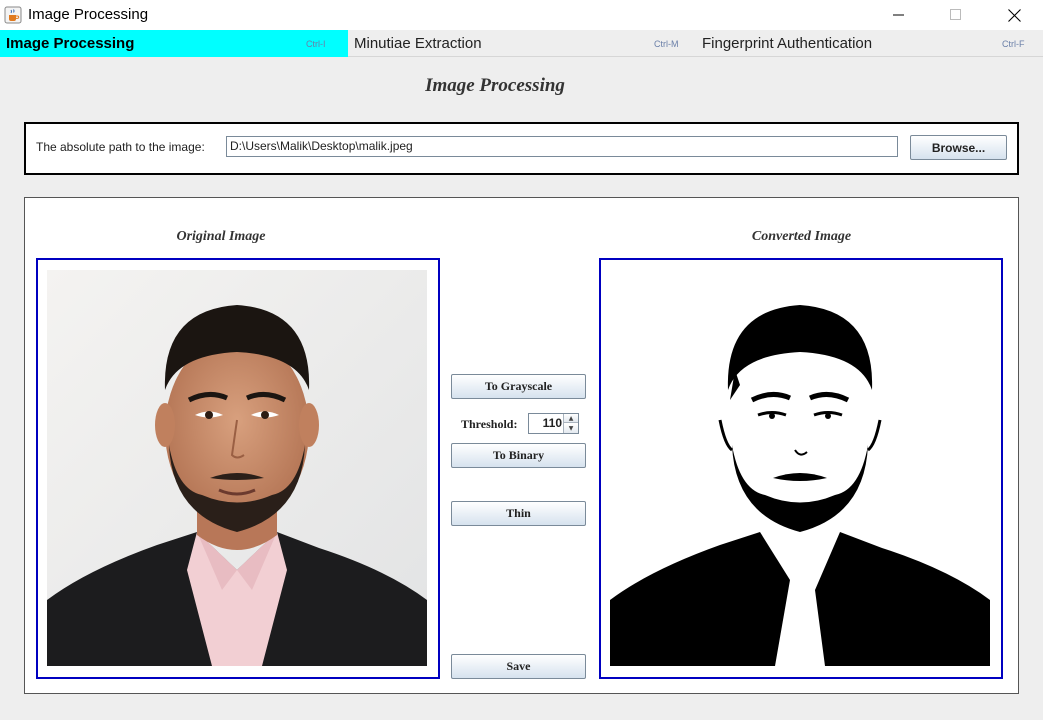 Image resolution: width=1043 pixels, height=720 pixels. I want to click on page-title: Image Processing, so click(495, 85).